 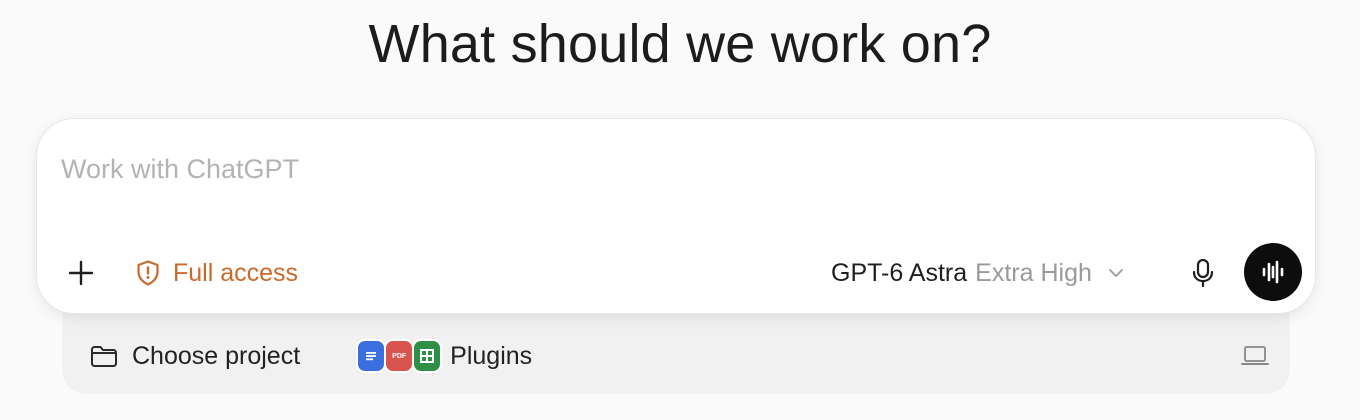 I want to click on microphone-icon, so click(x=1203, y=273).